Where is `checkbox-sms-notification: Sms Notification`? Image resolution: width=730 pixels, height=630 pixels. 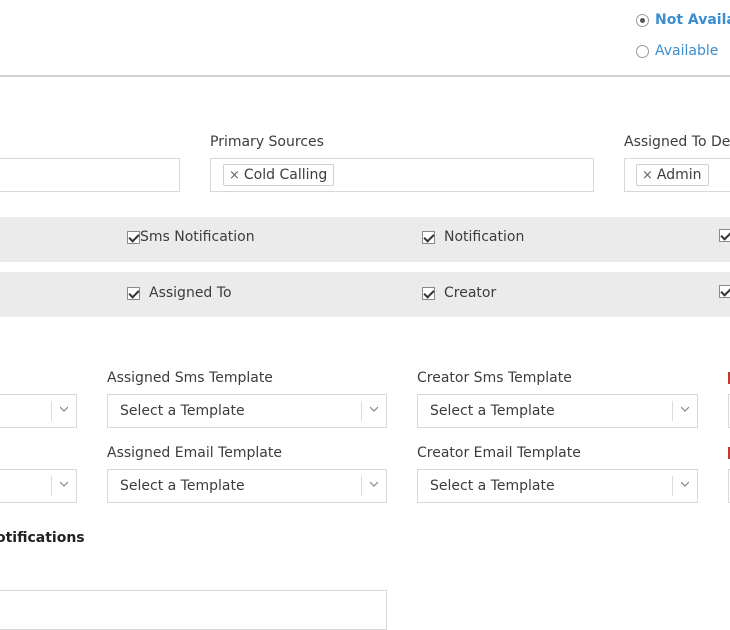 checkbox-sms-notification: Sms Notification is located at coordinates (191, 237).